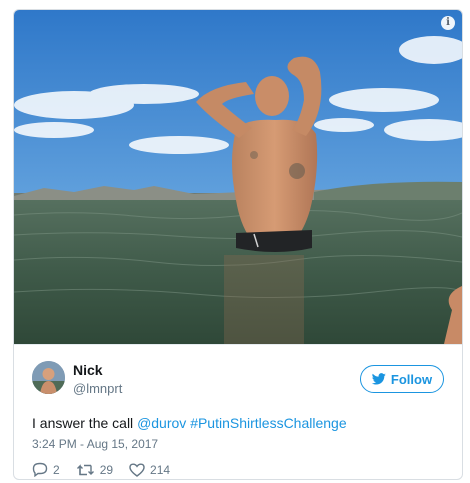 This screenshot has width=470, height=483. Describe the element at coordinates (137, 469) in the screenshot. I see `heart-icon` at that location.